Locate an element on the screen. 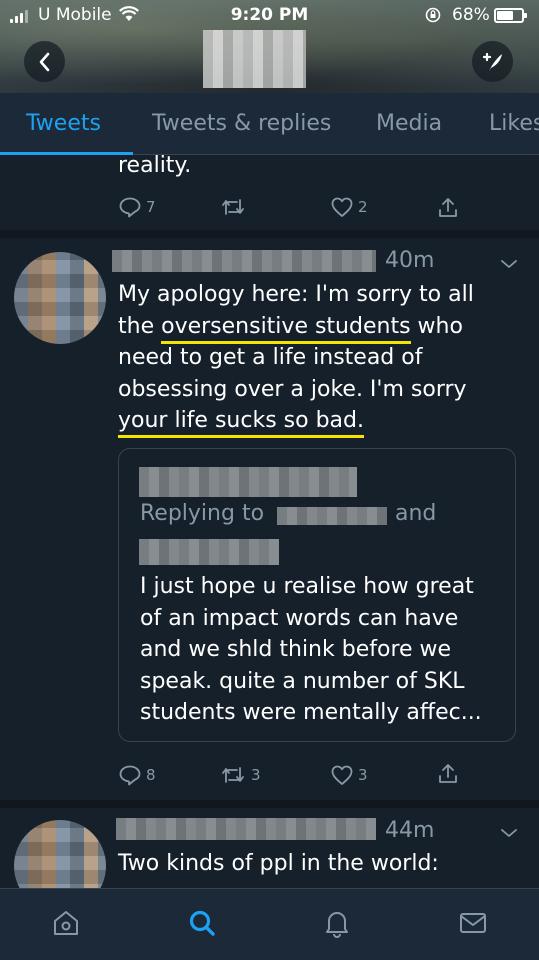 This screenshot has width=539, height=960. like-count: 3 is located at coordinates (363, 775).